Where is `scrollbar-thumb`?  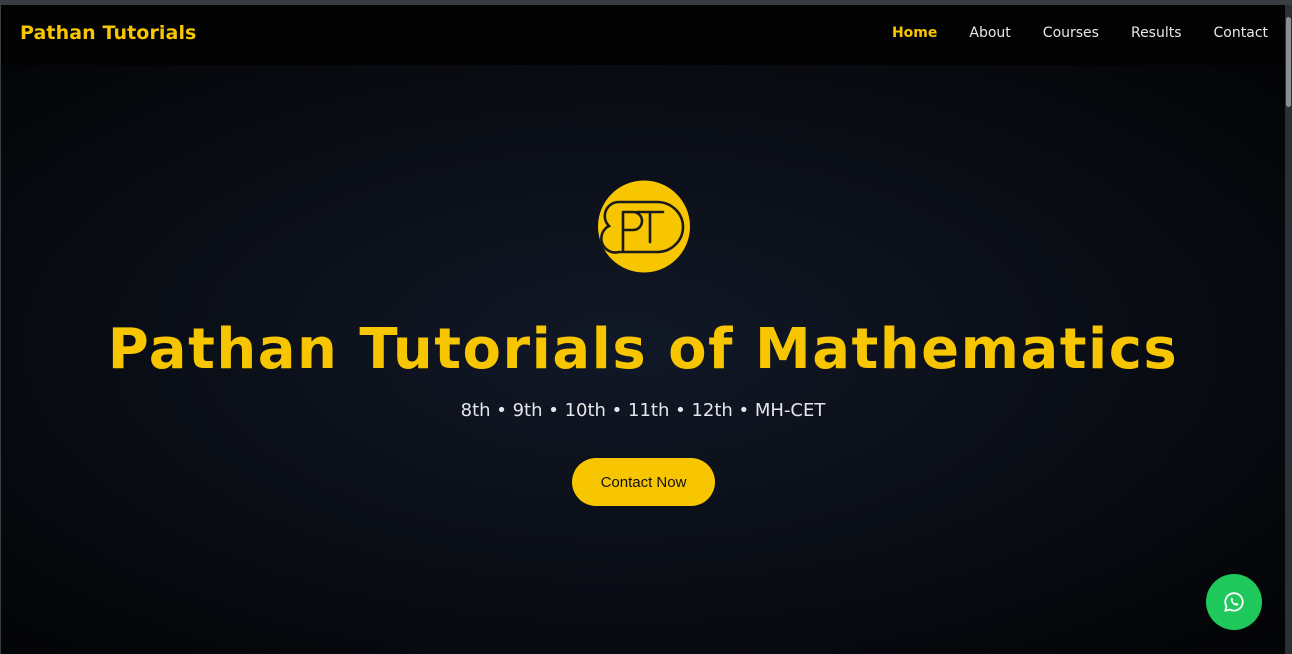 scrollbar-thumb is located at coordinates (1288, 62).